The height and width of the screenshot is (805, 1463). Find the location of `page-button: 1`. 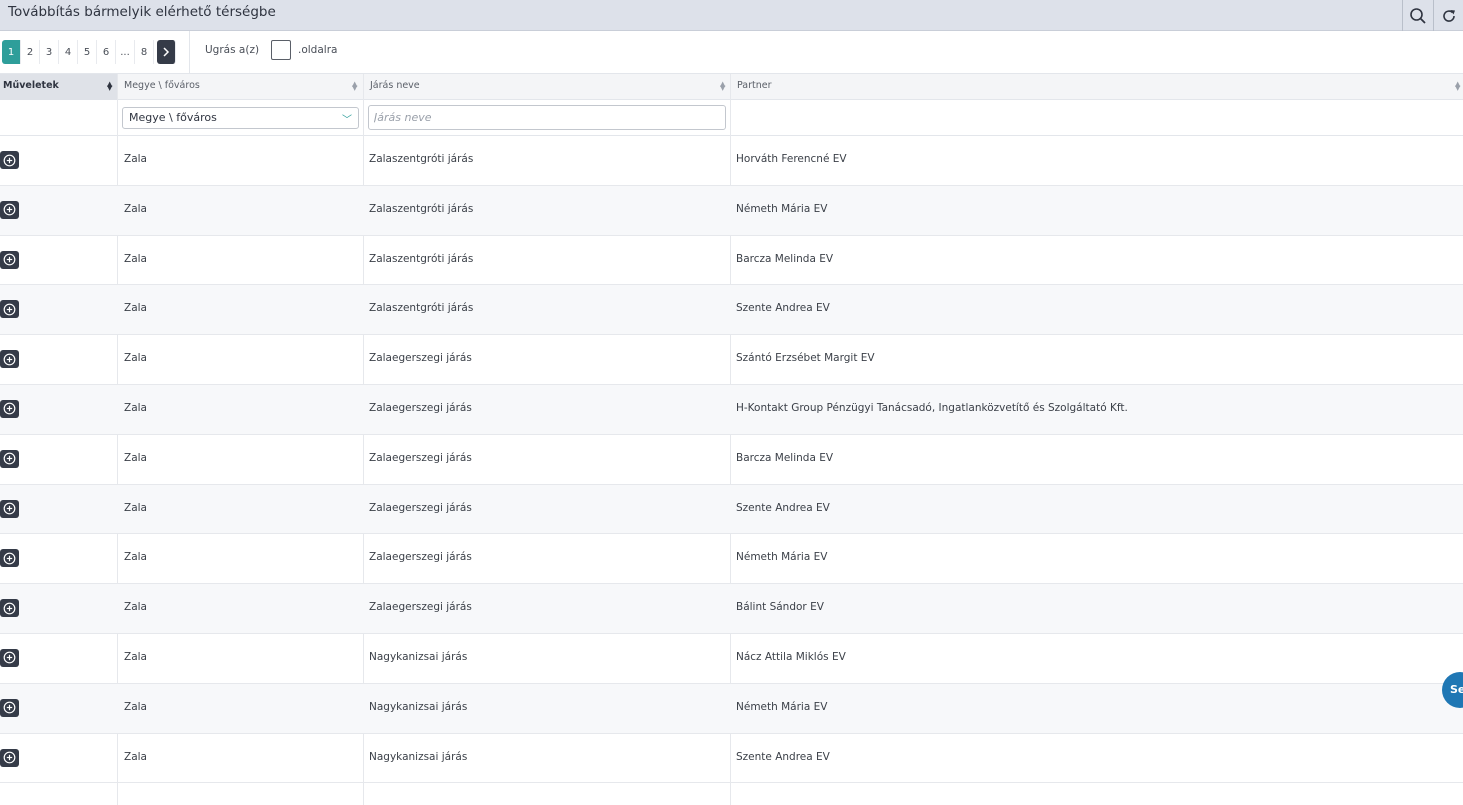

page-button: 1 is located at coordinates (11, 52).